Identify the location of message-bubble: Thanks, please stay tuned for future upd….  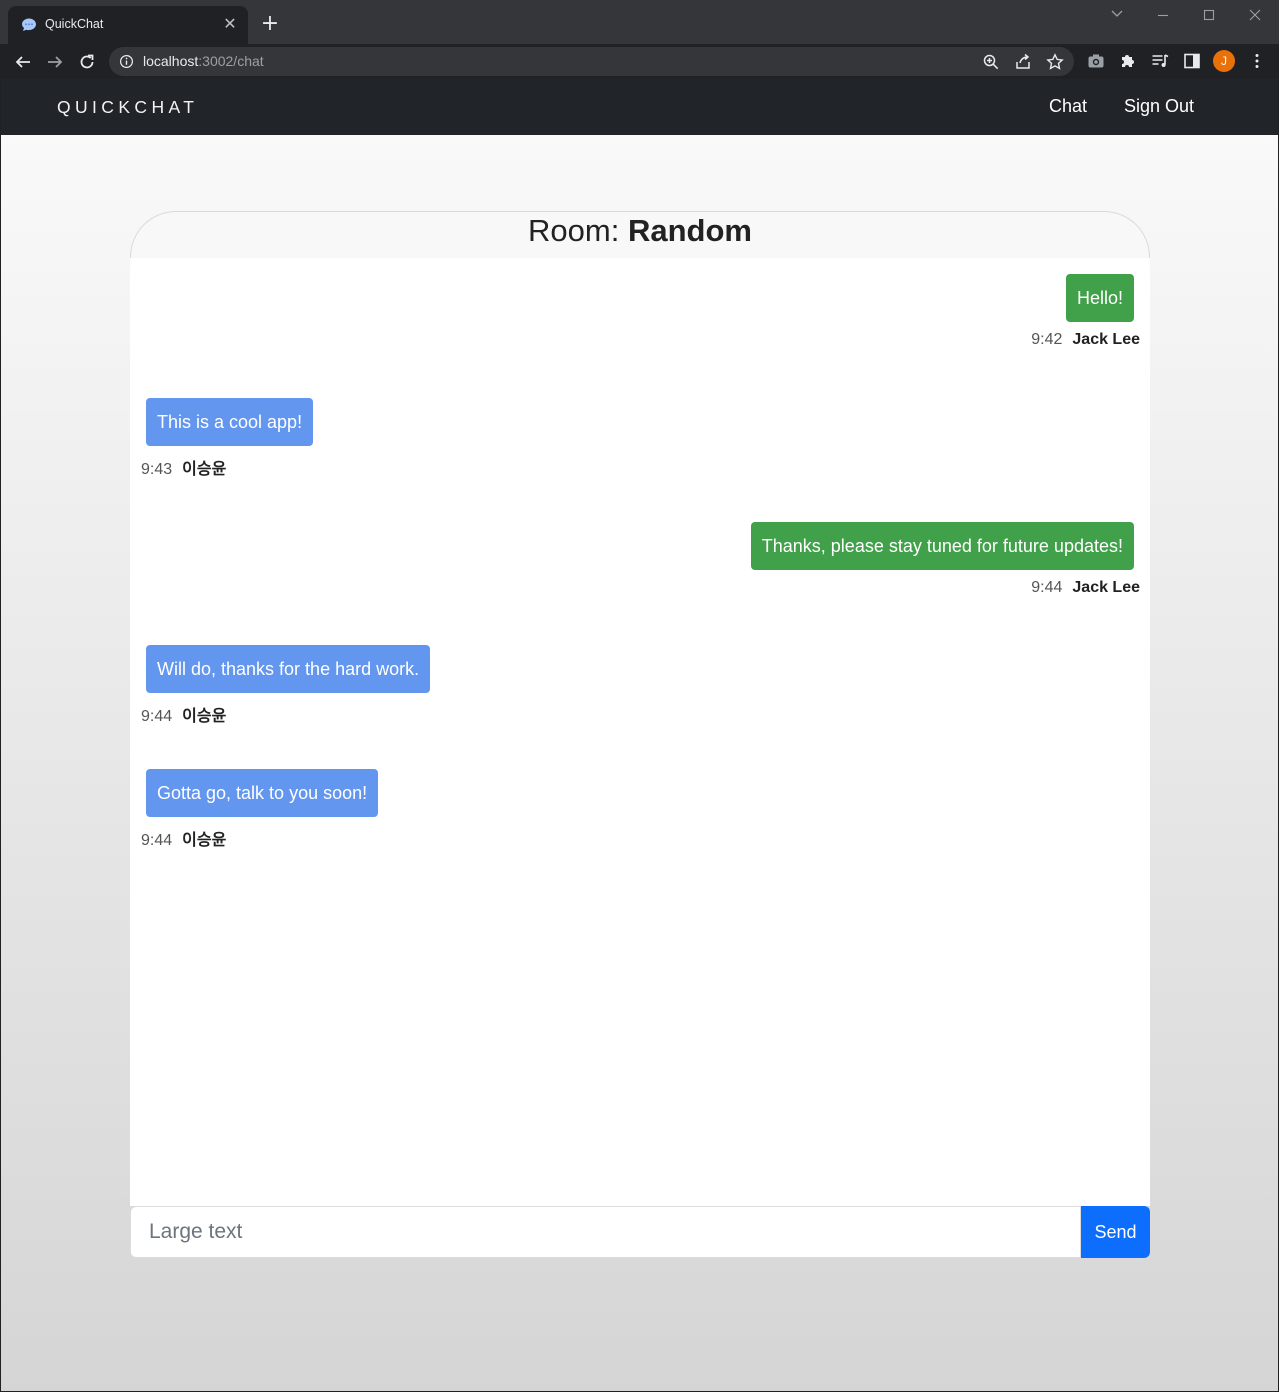
(942, 546).